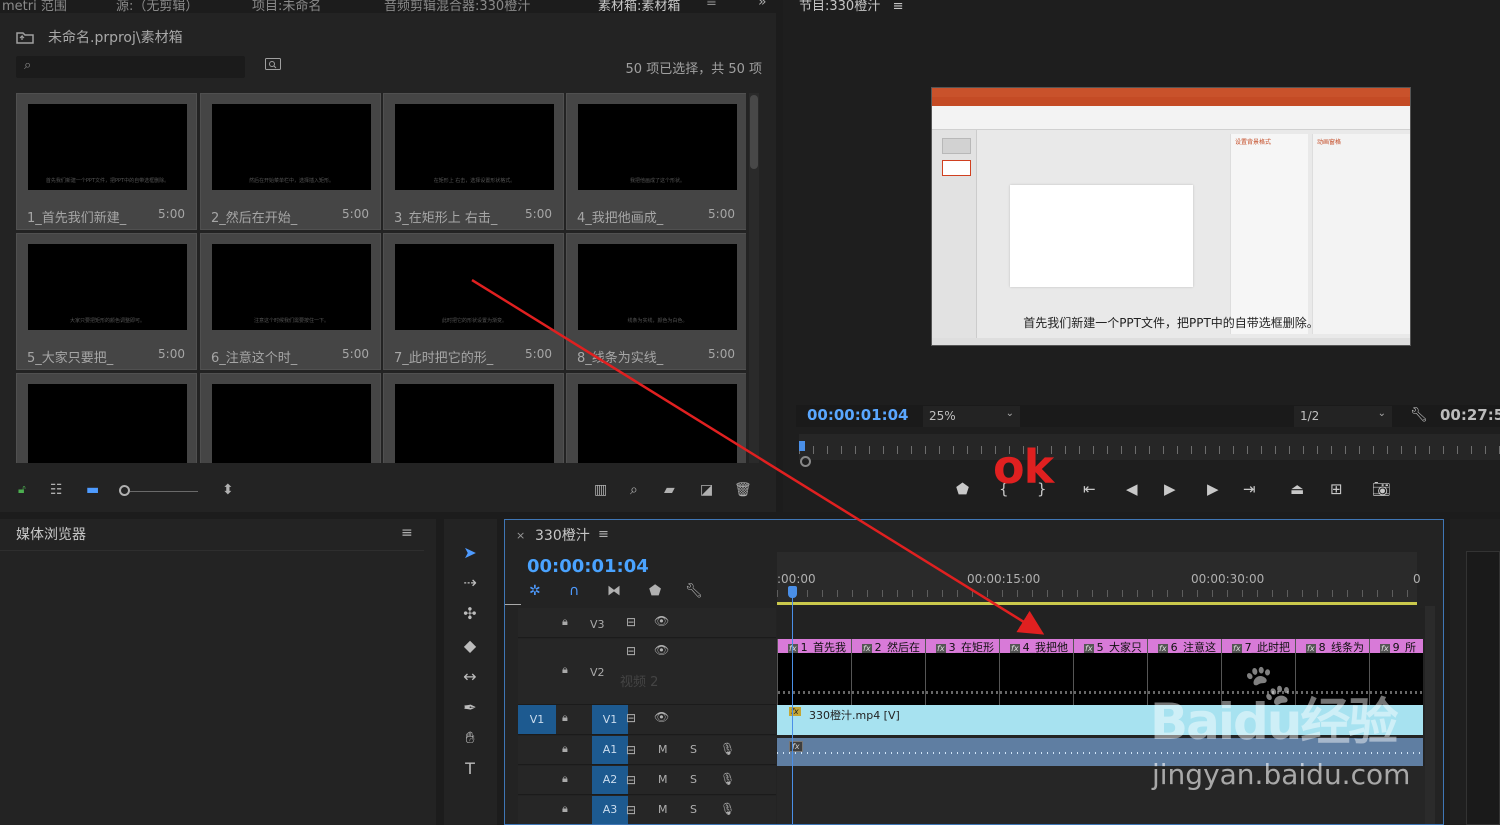 Image resolution: width=1500 pixels, height=825 pixels. What do you see at coordinates (805, 461) in the screenshot?
I see `zoom-handle` at bounding box center [805, 461].